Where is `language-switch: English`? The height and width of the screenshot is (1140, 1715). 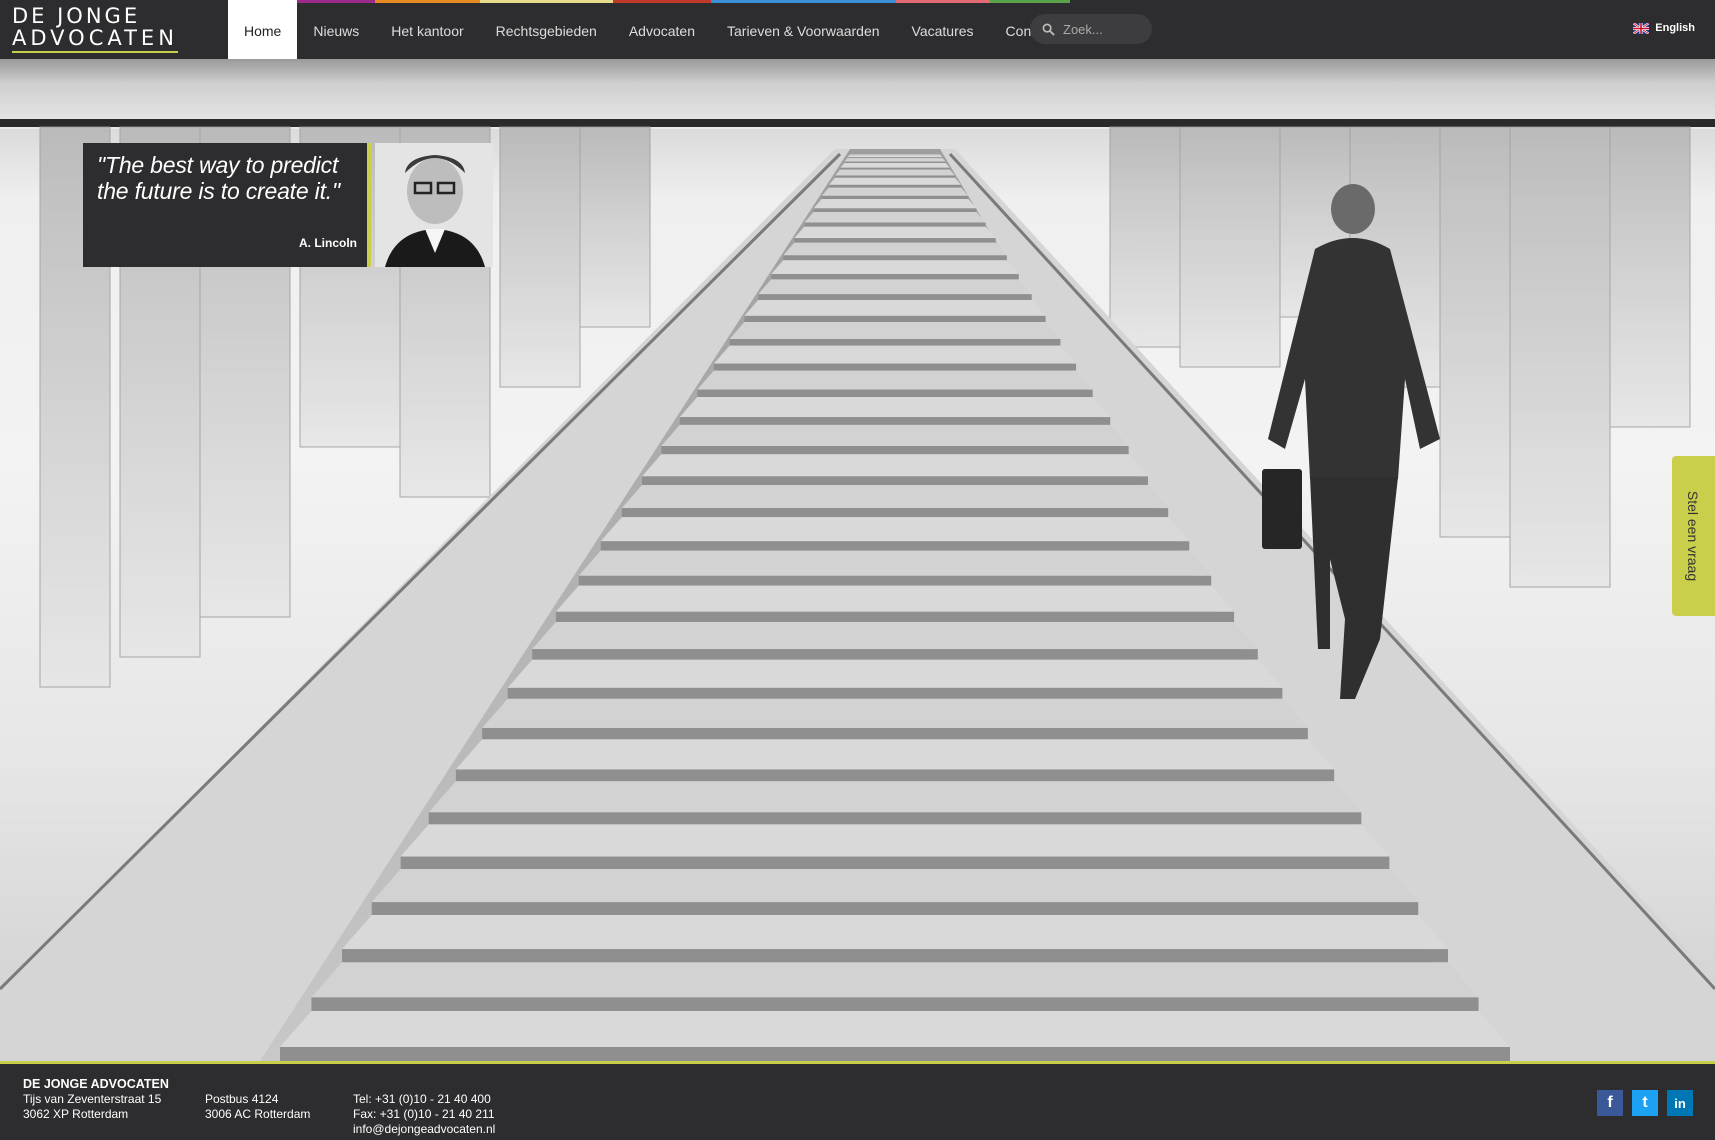
language-switch: English is located at coordinates (1664, 28).